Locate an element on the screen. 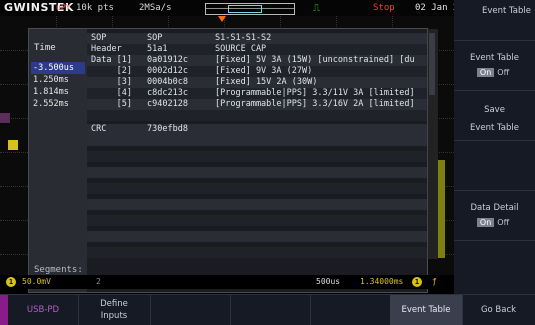 The image size is (535, 325). field-decode: SOURCE CAP is located at coordinates (241, 49).